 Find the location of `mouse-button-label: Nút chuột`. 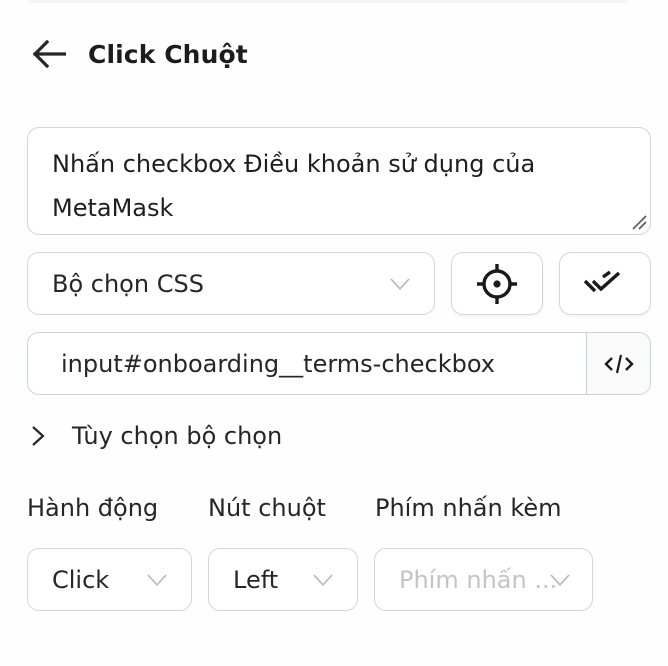

mouse-button-label: Nút chuột is located at coordinates (267, 508).